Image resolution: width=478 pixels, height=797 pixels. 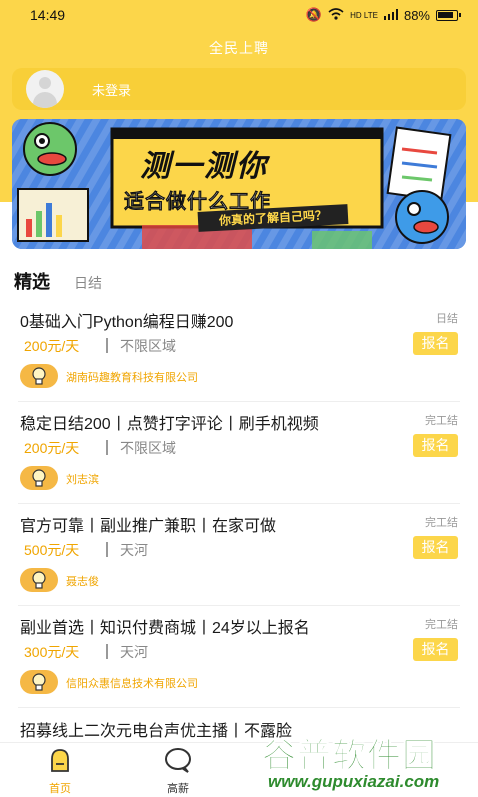 I want to click on signal-icon, so click(x=390, y=15).